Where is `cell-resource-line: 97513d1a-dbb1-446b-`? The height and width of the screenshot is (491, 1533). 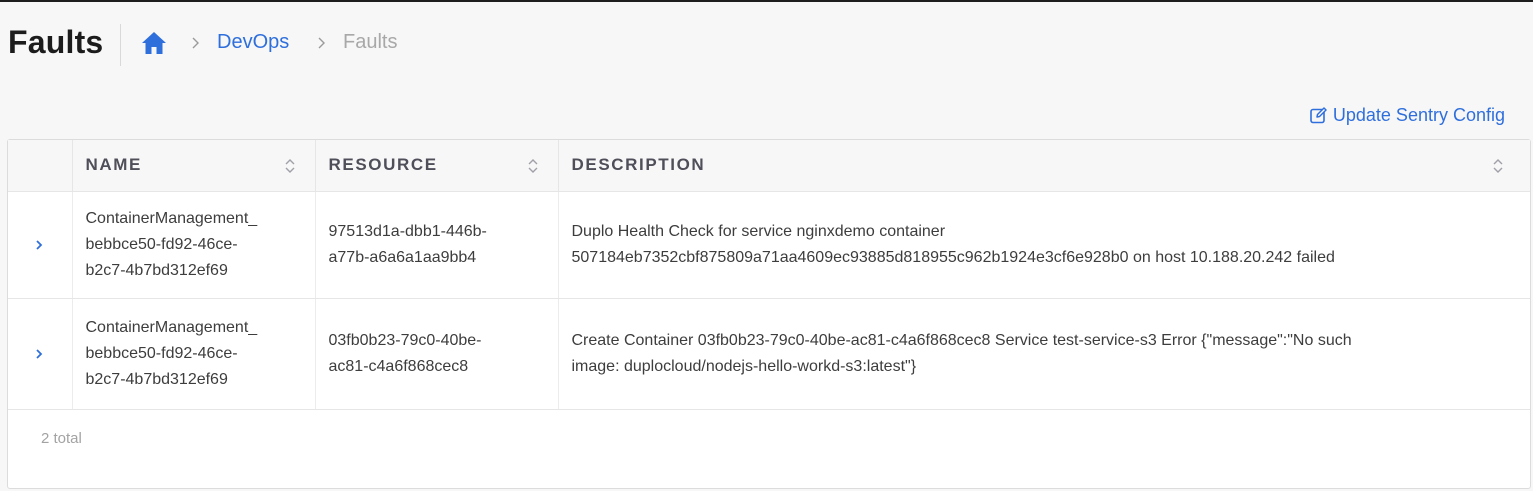
cell-resource-line: 97513d1a-dbb1-446b- is located at coordinates (407, 231).